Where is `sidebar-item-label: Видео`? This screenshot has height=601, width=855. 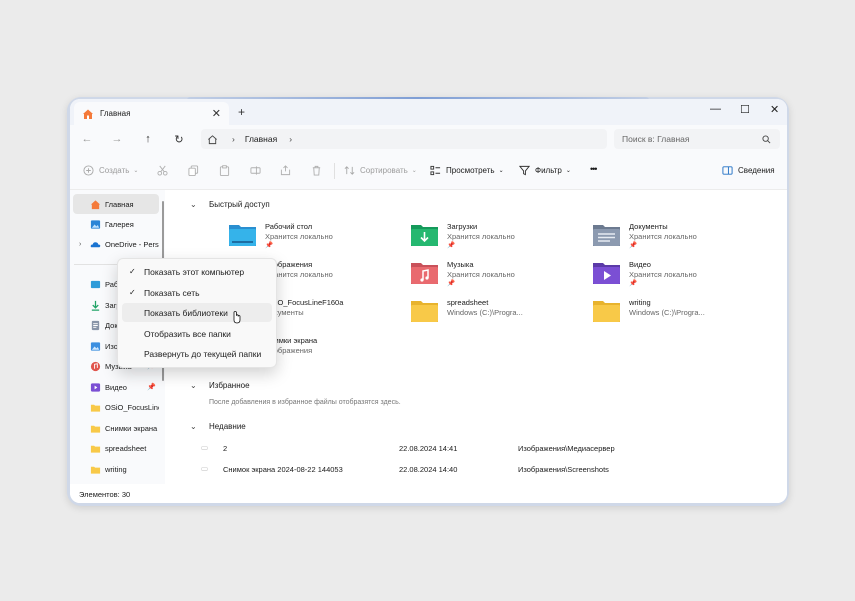
sidebar-item-label: Видео is located at coordinates (116, 387).